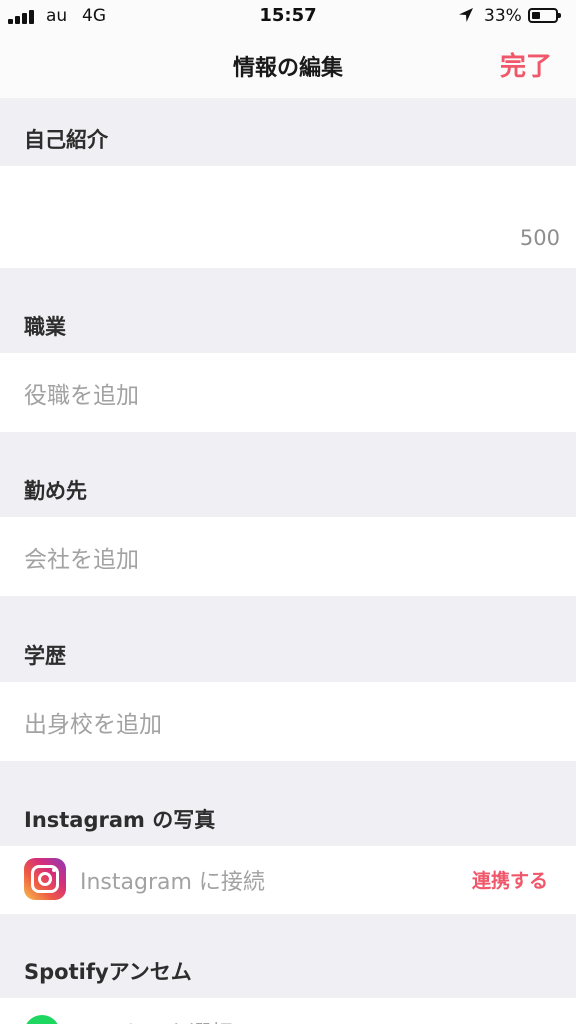  Describe the element at coordinates (288, 556) in the screenshot. I see `company-input: 会社を追加` at that location.